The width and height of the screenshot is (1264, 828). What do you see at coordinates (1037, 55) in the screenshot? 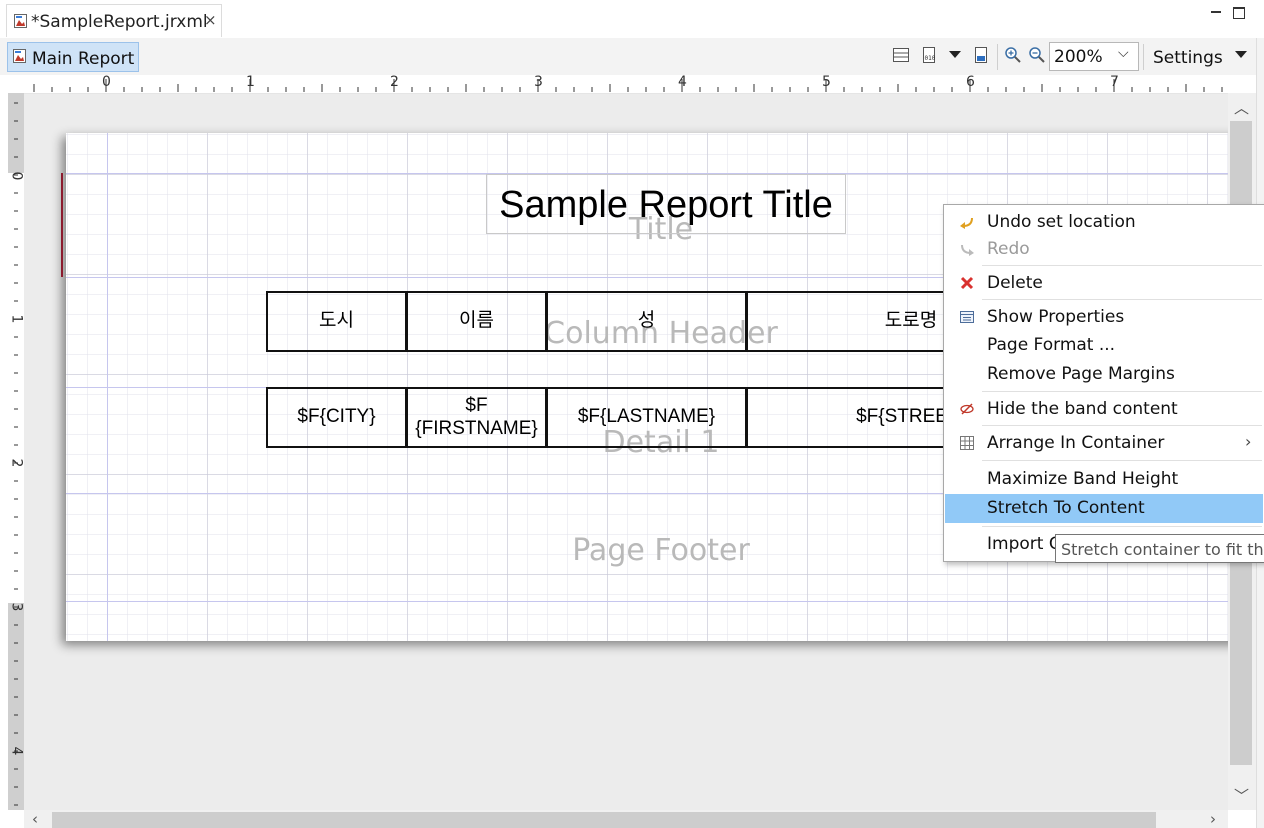
I see `zoom-out-icon` at bounding box center [1037, 55].